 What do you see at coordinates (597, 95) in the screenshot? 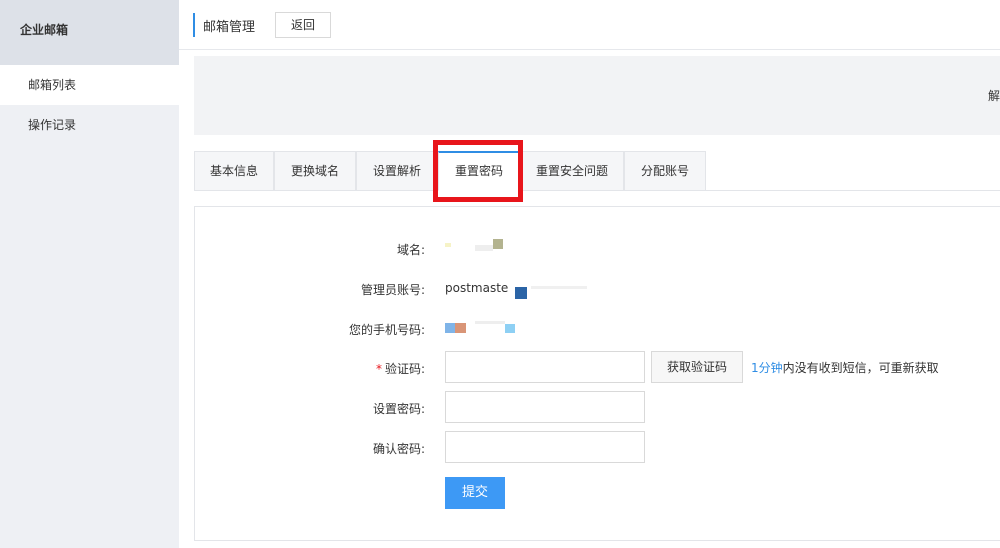
I see `info-banner: 解` at bounding box center [597, 95].